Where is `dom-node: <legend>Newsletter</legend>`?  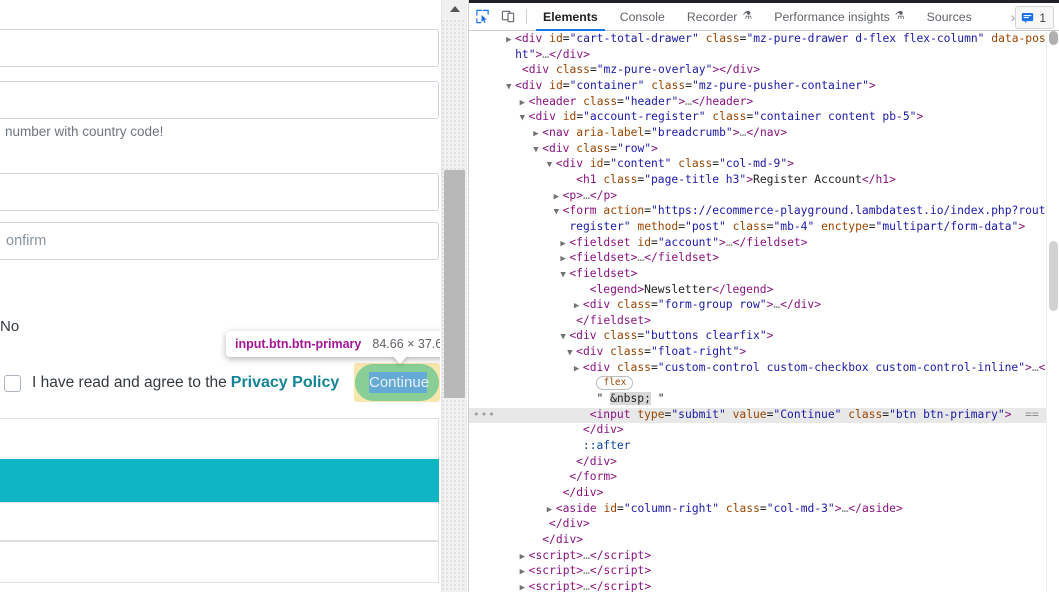 dom-node: <legend>Newsletter</legend> is located at coordinates (758, 291).